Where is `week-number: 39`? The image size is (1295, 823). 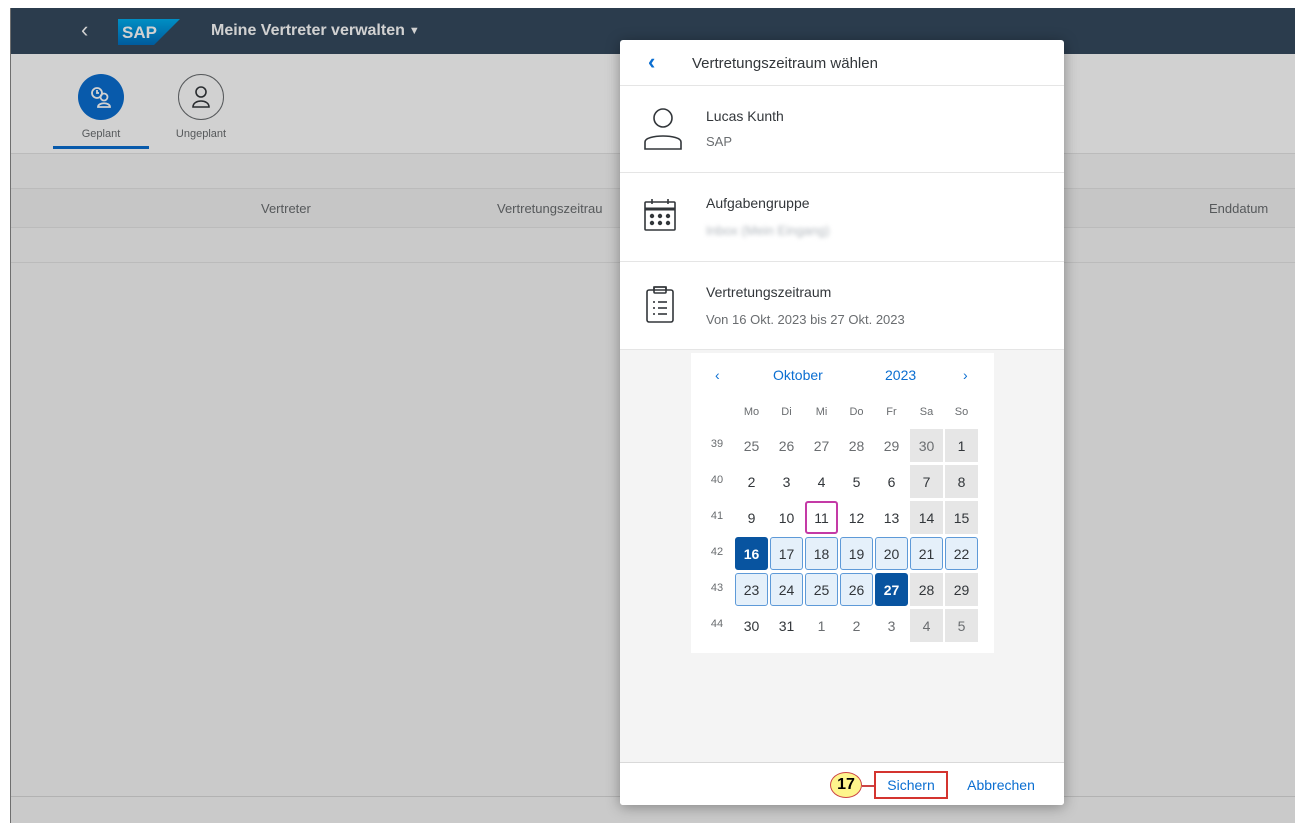 week-number: 39 is located at coordinates (717, 444).